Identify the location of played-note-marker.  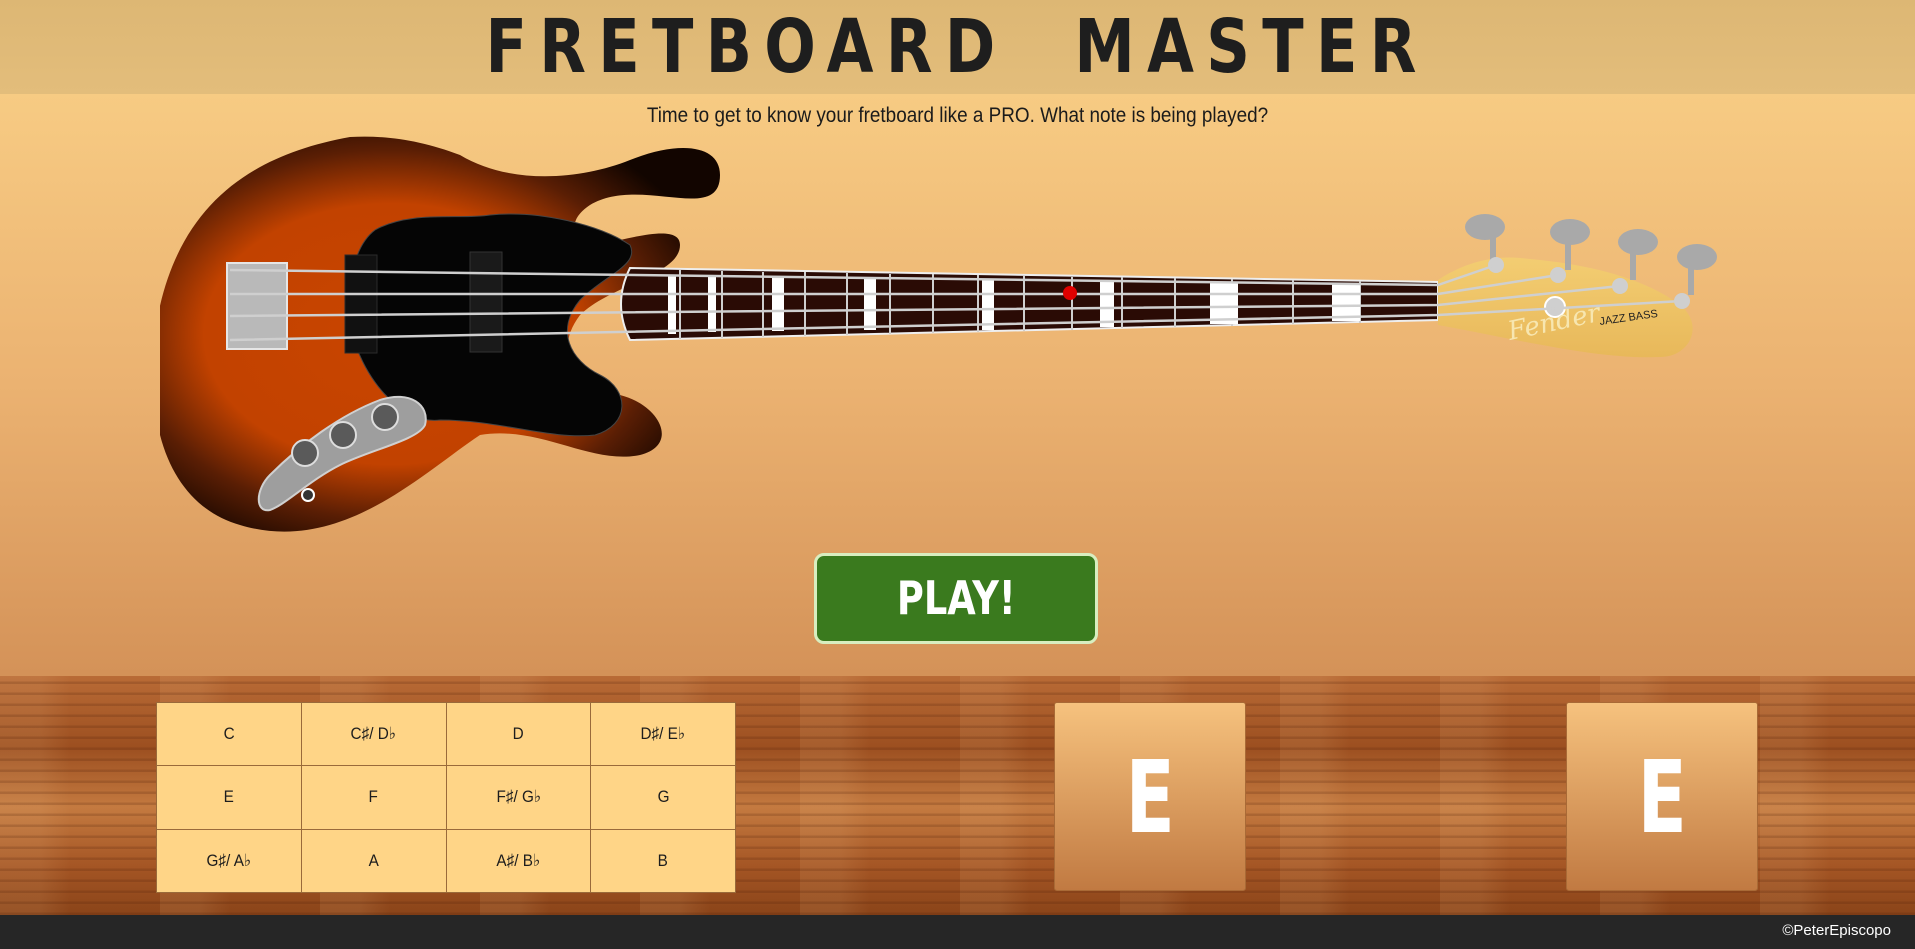
(1070, 293).